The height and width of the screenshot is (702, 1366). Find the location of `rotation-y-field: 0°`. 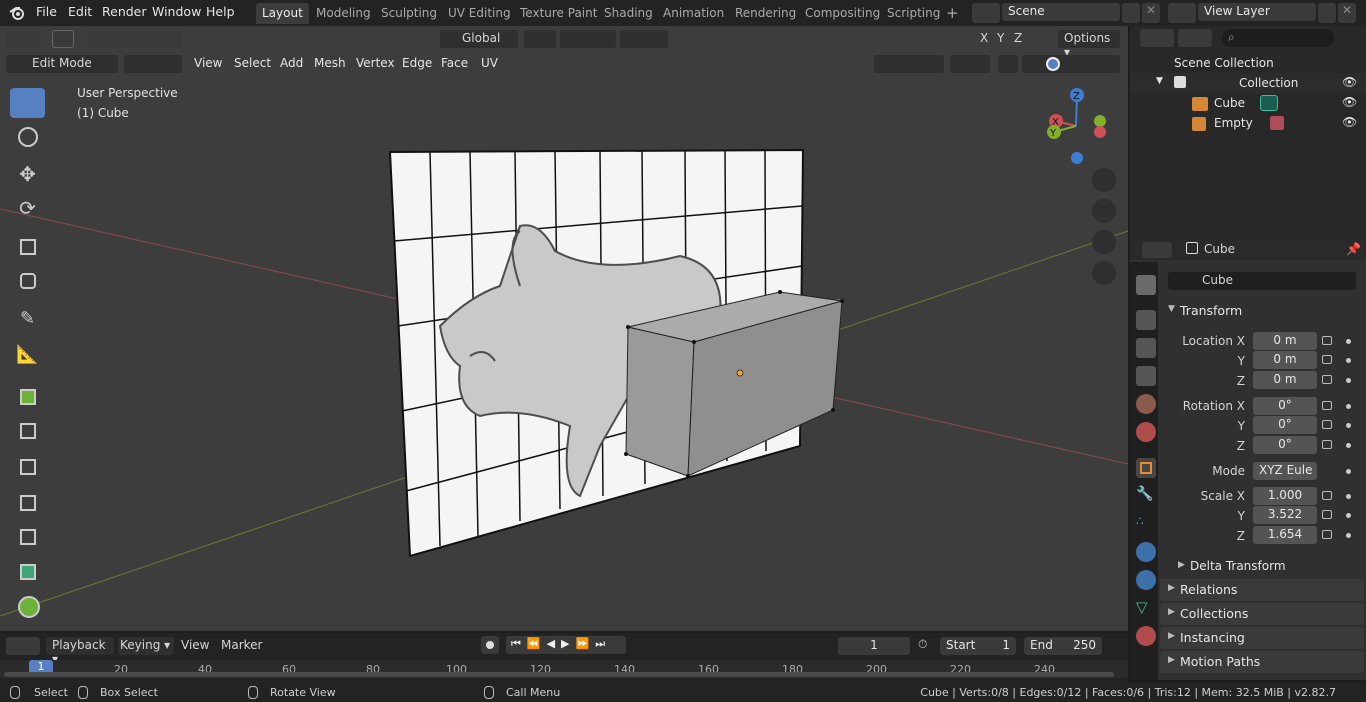

rotation-y-field: 0° is located at coordinates (1285, 425).